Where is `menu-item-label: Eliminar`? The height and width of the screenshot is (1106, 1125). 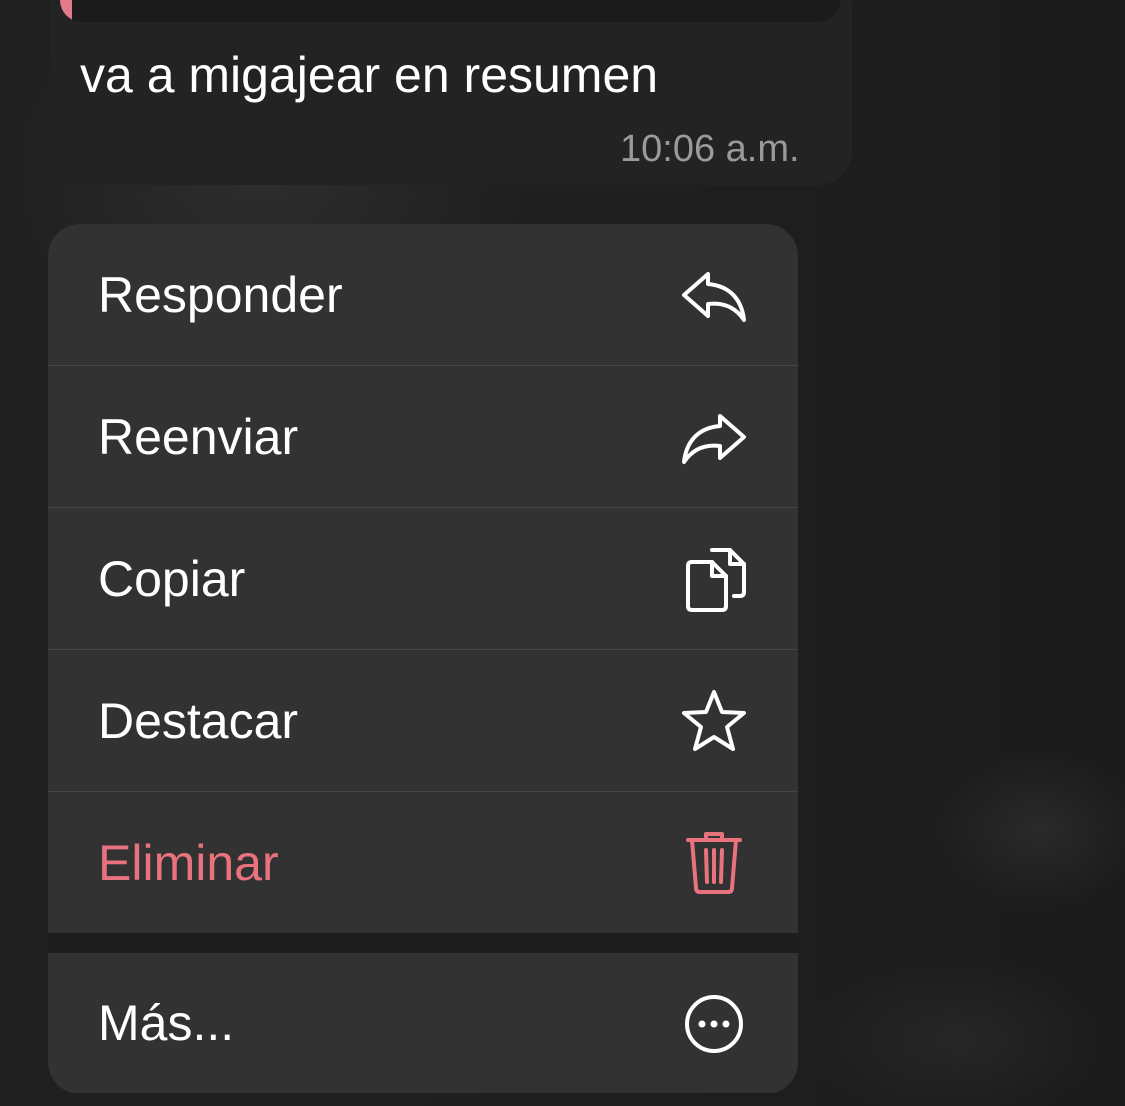 menu-item-label: Eliminar is located at coordinates (188, 862).